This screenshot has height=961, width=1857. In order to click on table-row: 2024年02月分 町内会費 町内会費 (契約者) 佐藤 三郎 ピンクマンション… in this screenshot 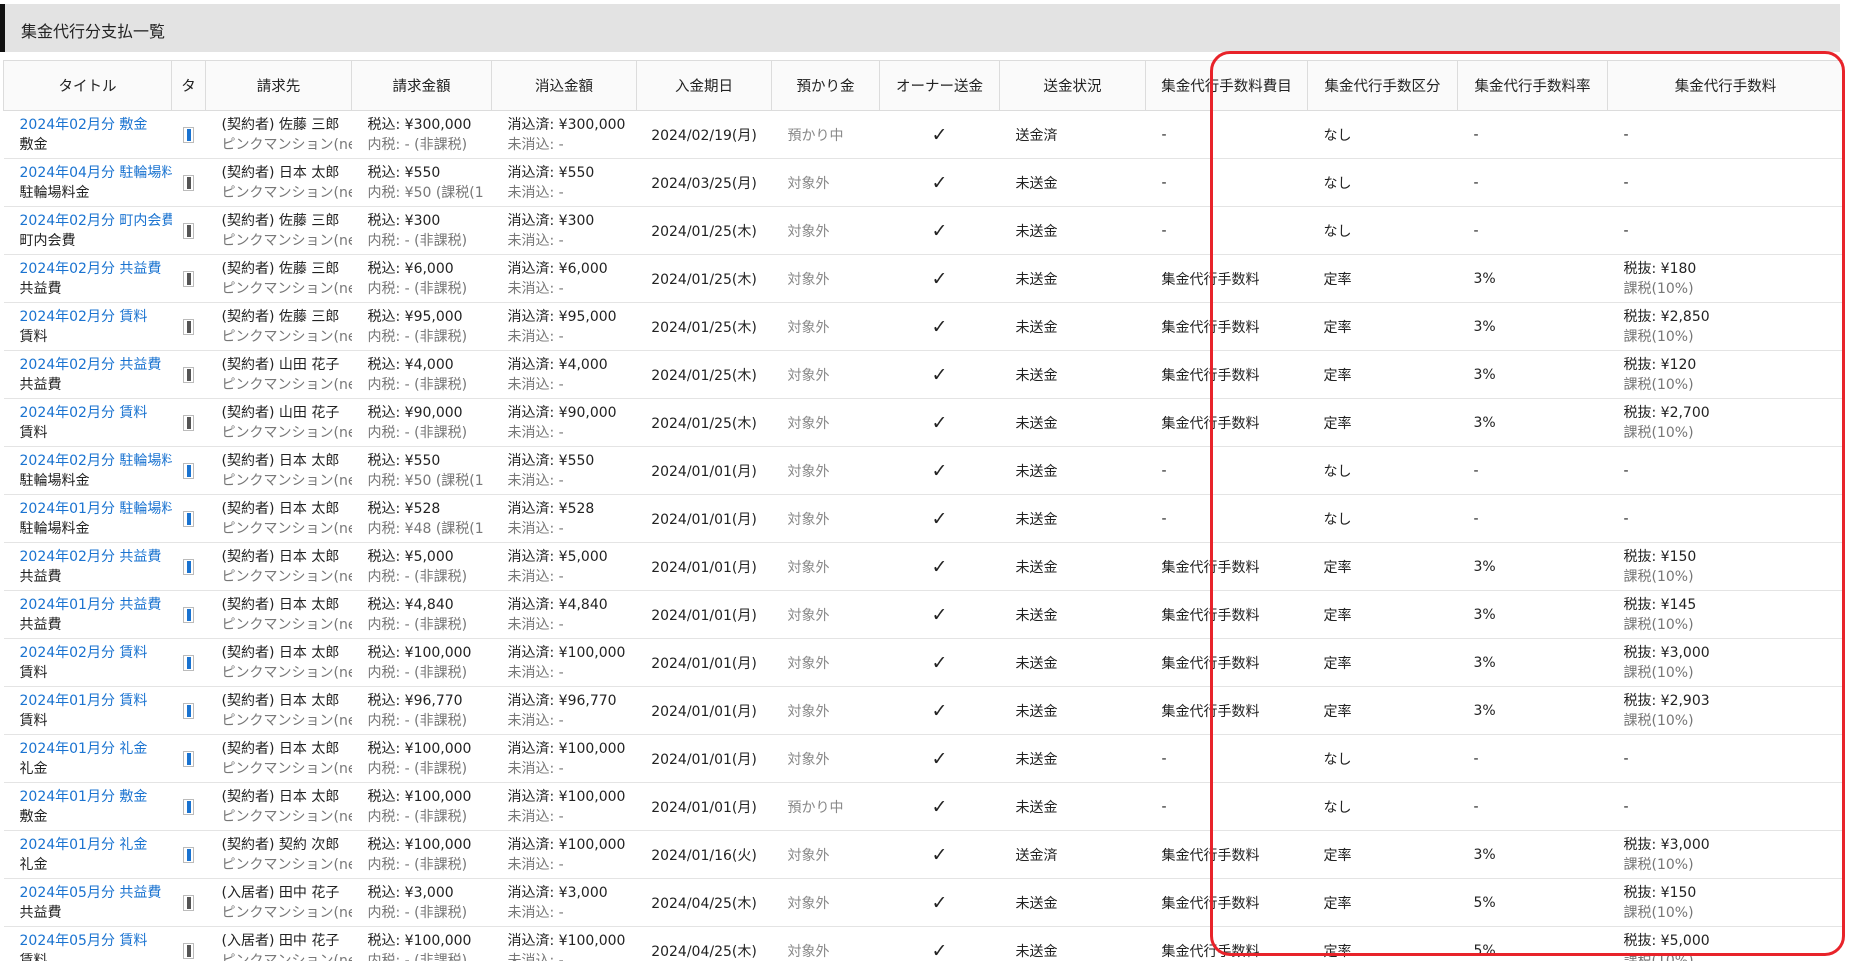, I will do `click(923, 230)`.